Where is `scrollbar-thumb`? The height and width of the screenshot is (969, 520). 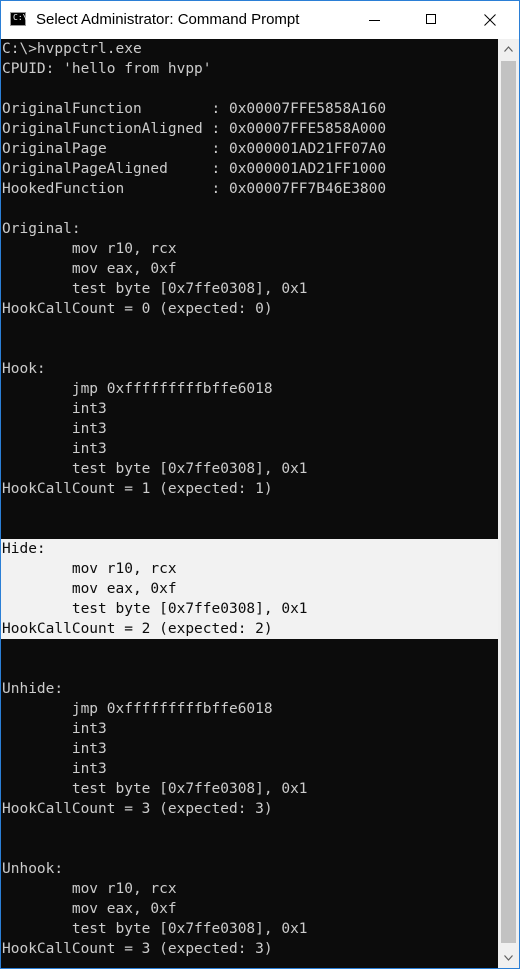 scrollbar-thumb is located at coordinates (508, 502).